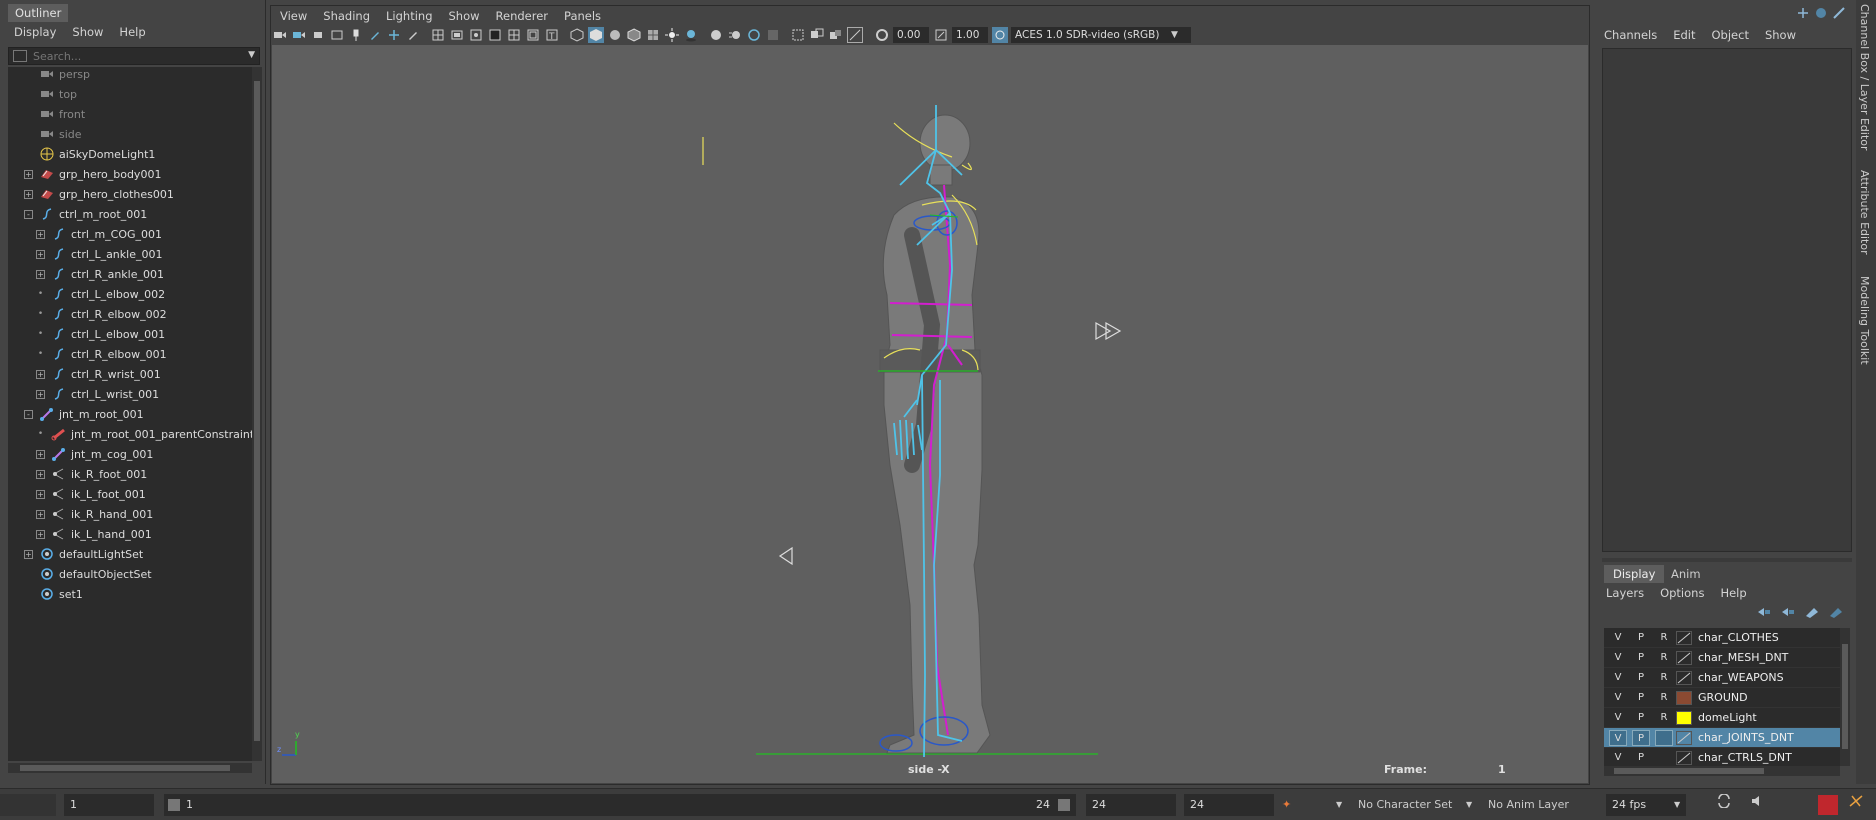  Describe the element at coordinates (251, 55) in the screenshot. I see `search-dropdown-icon: ▼` at that location.